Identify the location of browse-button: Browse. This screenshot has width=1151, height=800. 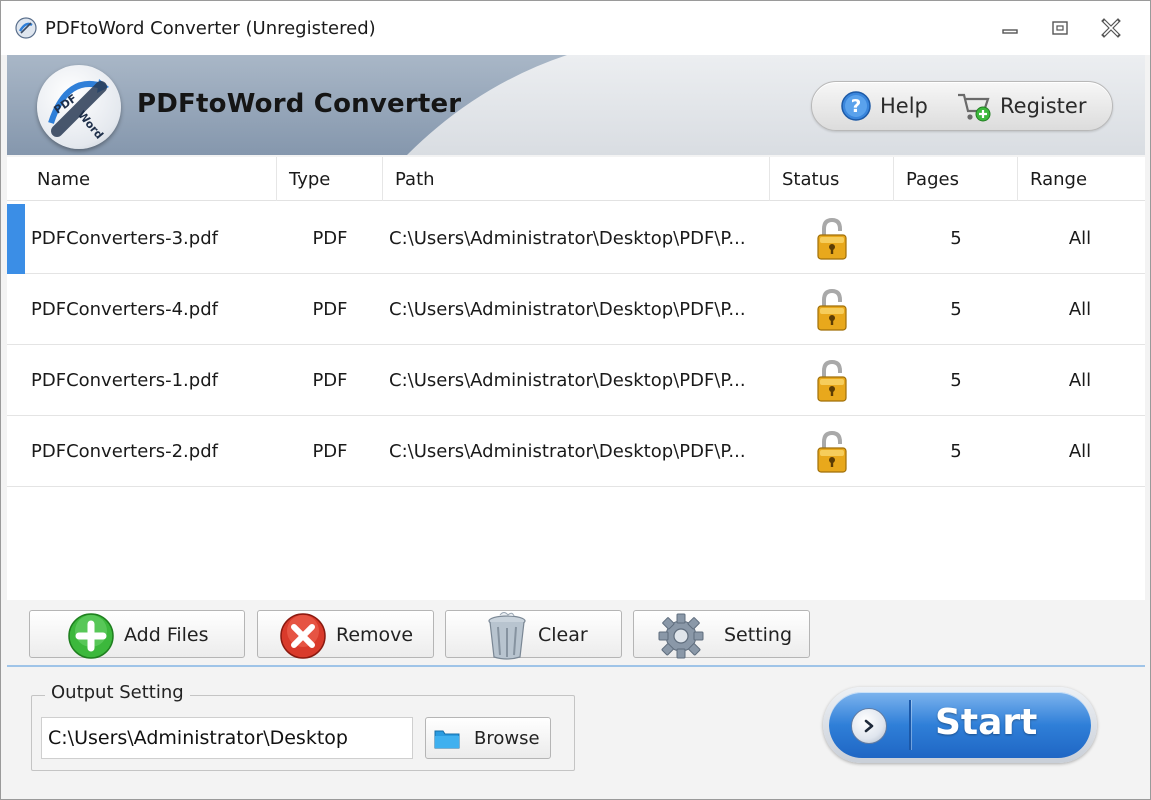
(488, 738).